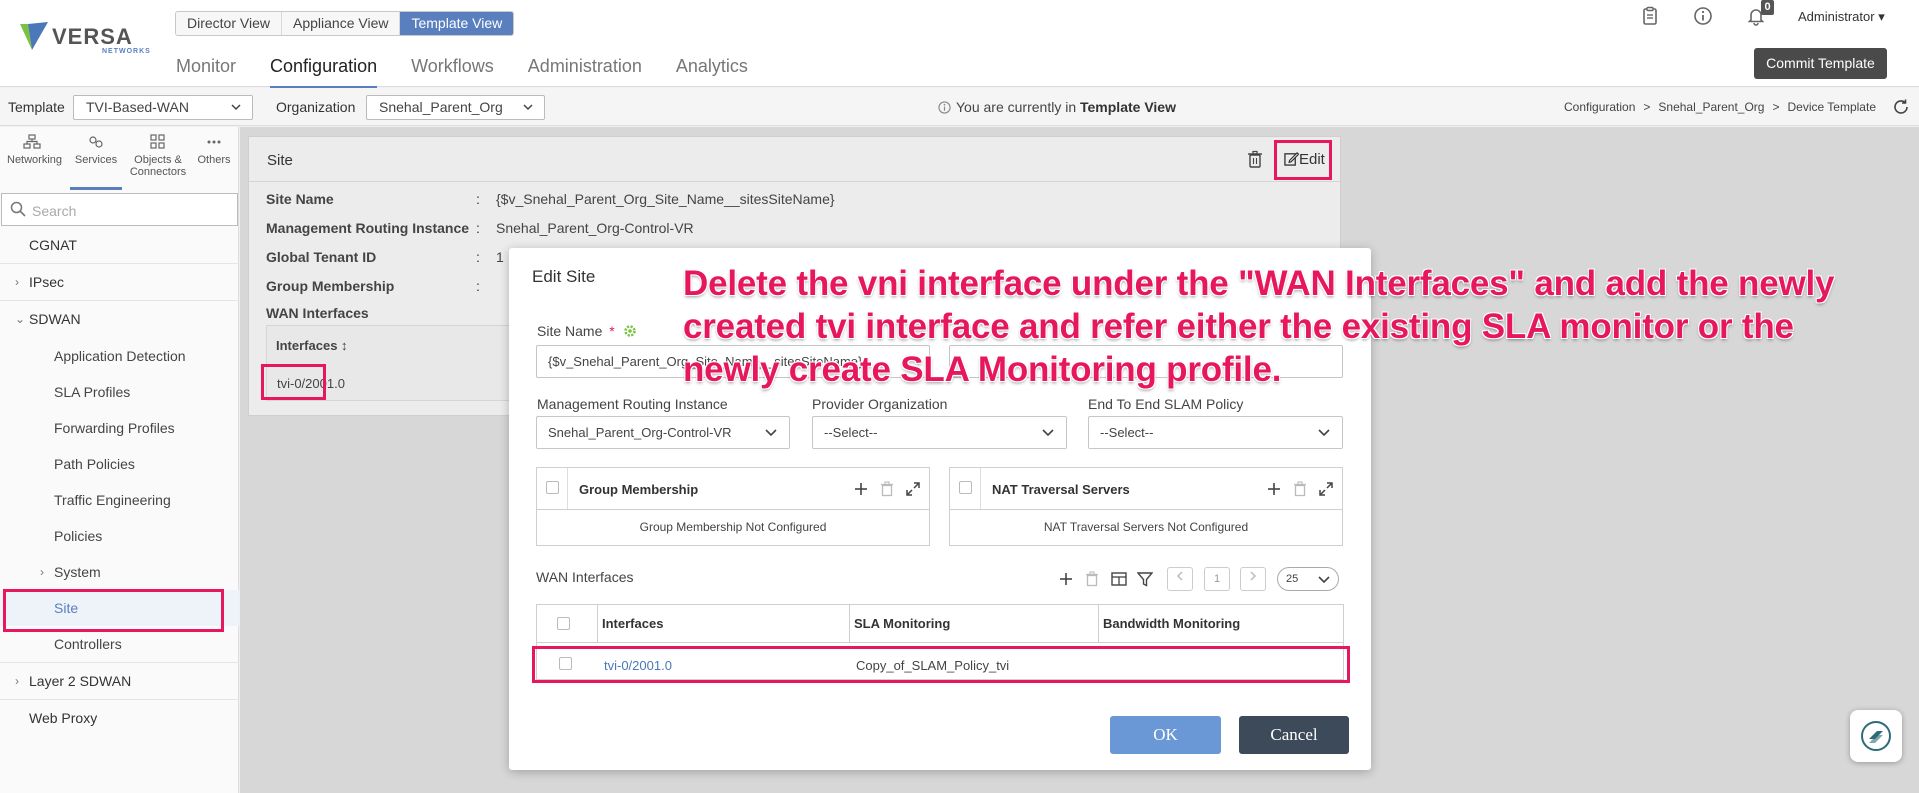 The height and width of the screenshot is (793, 1919). I want to click on column-header-interfaces: Interfaces ↕, so click(312, 345).